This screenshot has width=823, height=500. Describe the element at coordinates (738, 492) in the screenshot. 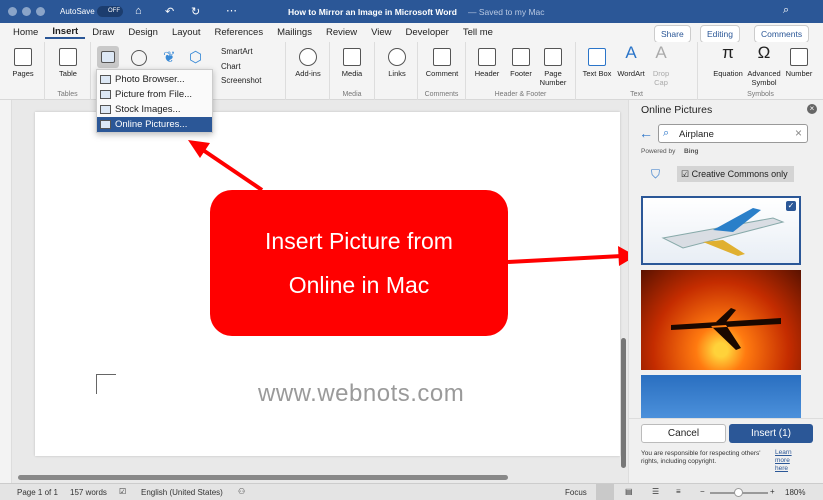

I see `zoom-slider-thumb` at that location.